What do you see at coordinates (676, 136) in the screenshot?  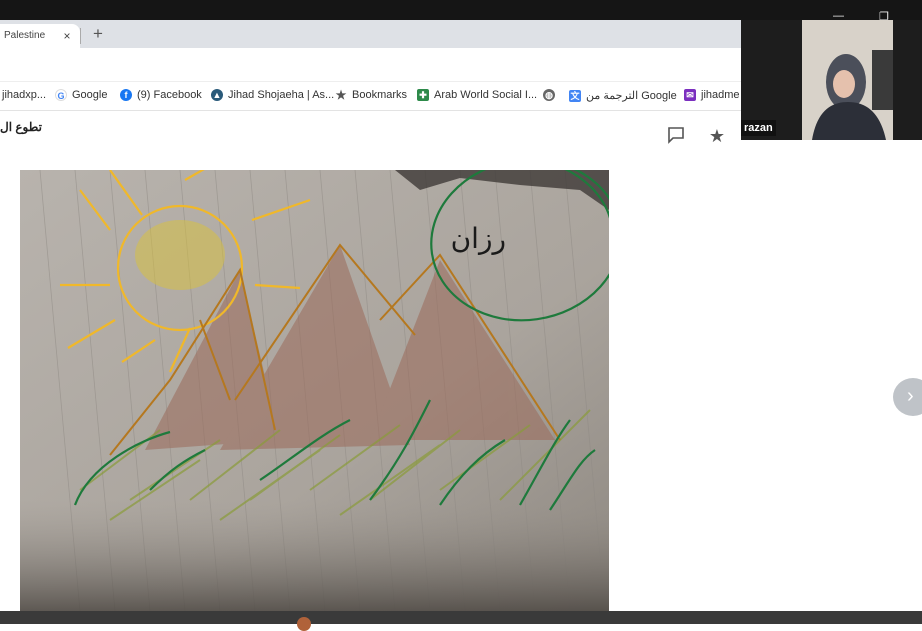 I see `comment-icon` at bounding box center [676, 136].